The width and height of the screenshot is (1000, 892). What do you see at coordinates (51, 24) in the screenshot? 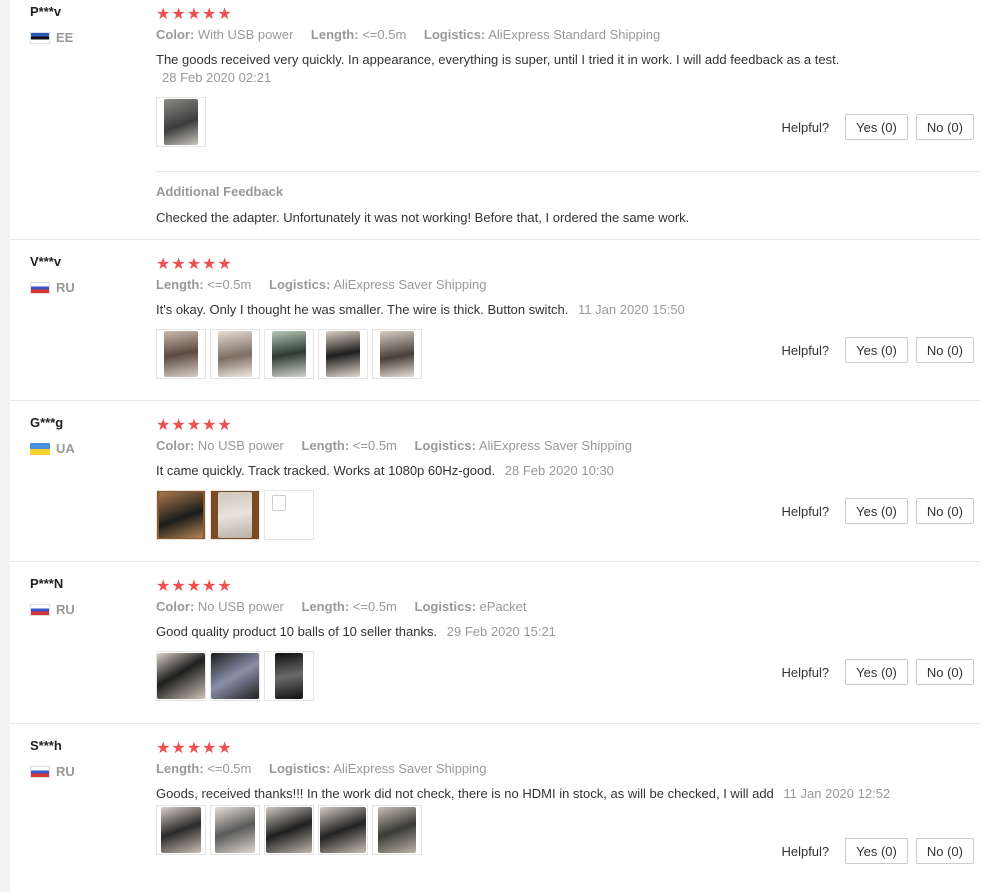
I see `reviewer-info: P***v EE` at bounding box center [51, 24].